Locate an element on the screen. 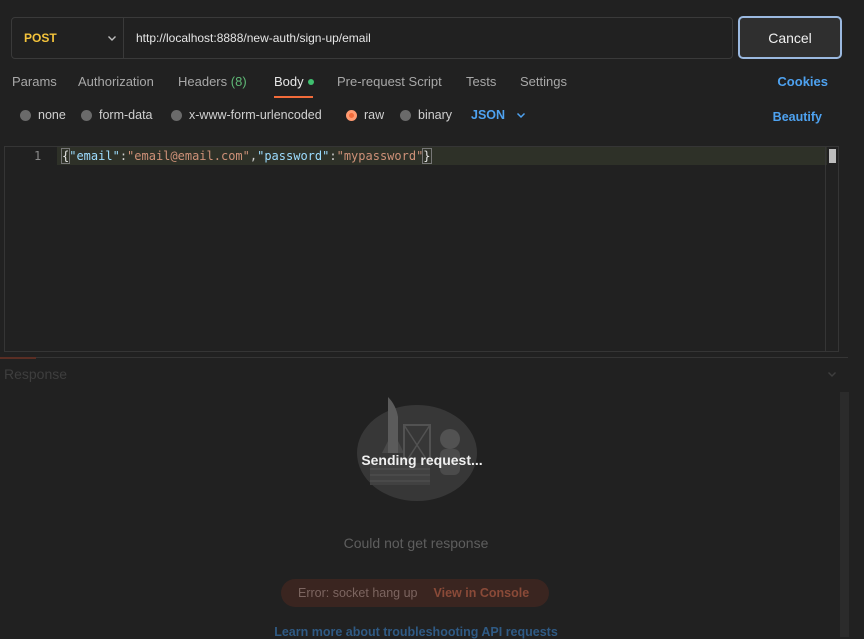 The image size is (864, 639). tab-body-label: Body is located at coordinates (289, 81).